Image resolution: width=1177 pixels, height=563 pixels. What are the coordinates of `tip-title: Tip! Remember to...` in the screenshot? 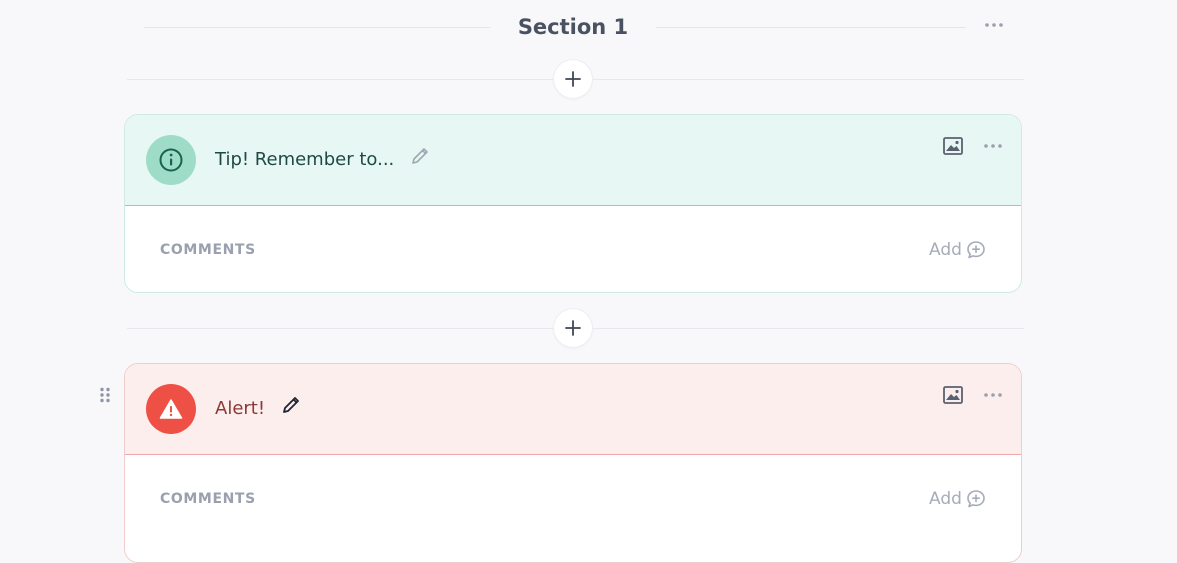 It's located at (305, 159).